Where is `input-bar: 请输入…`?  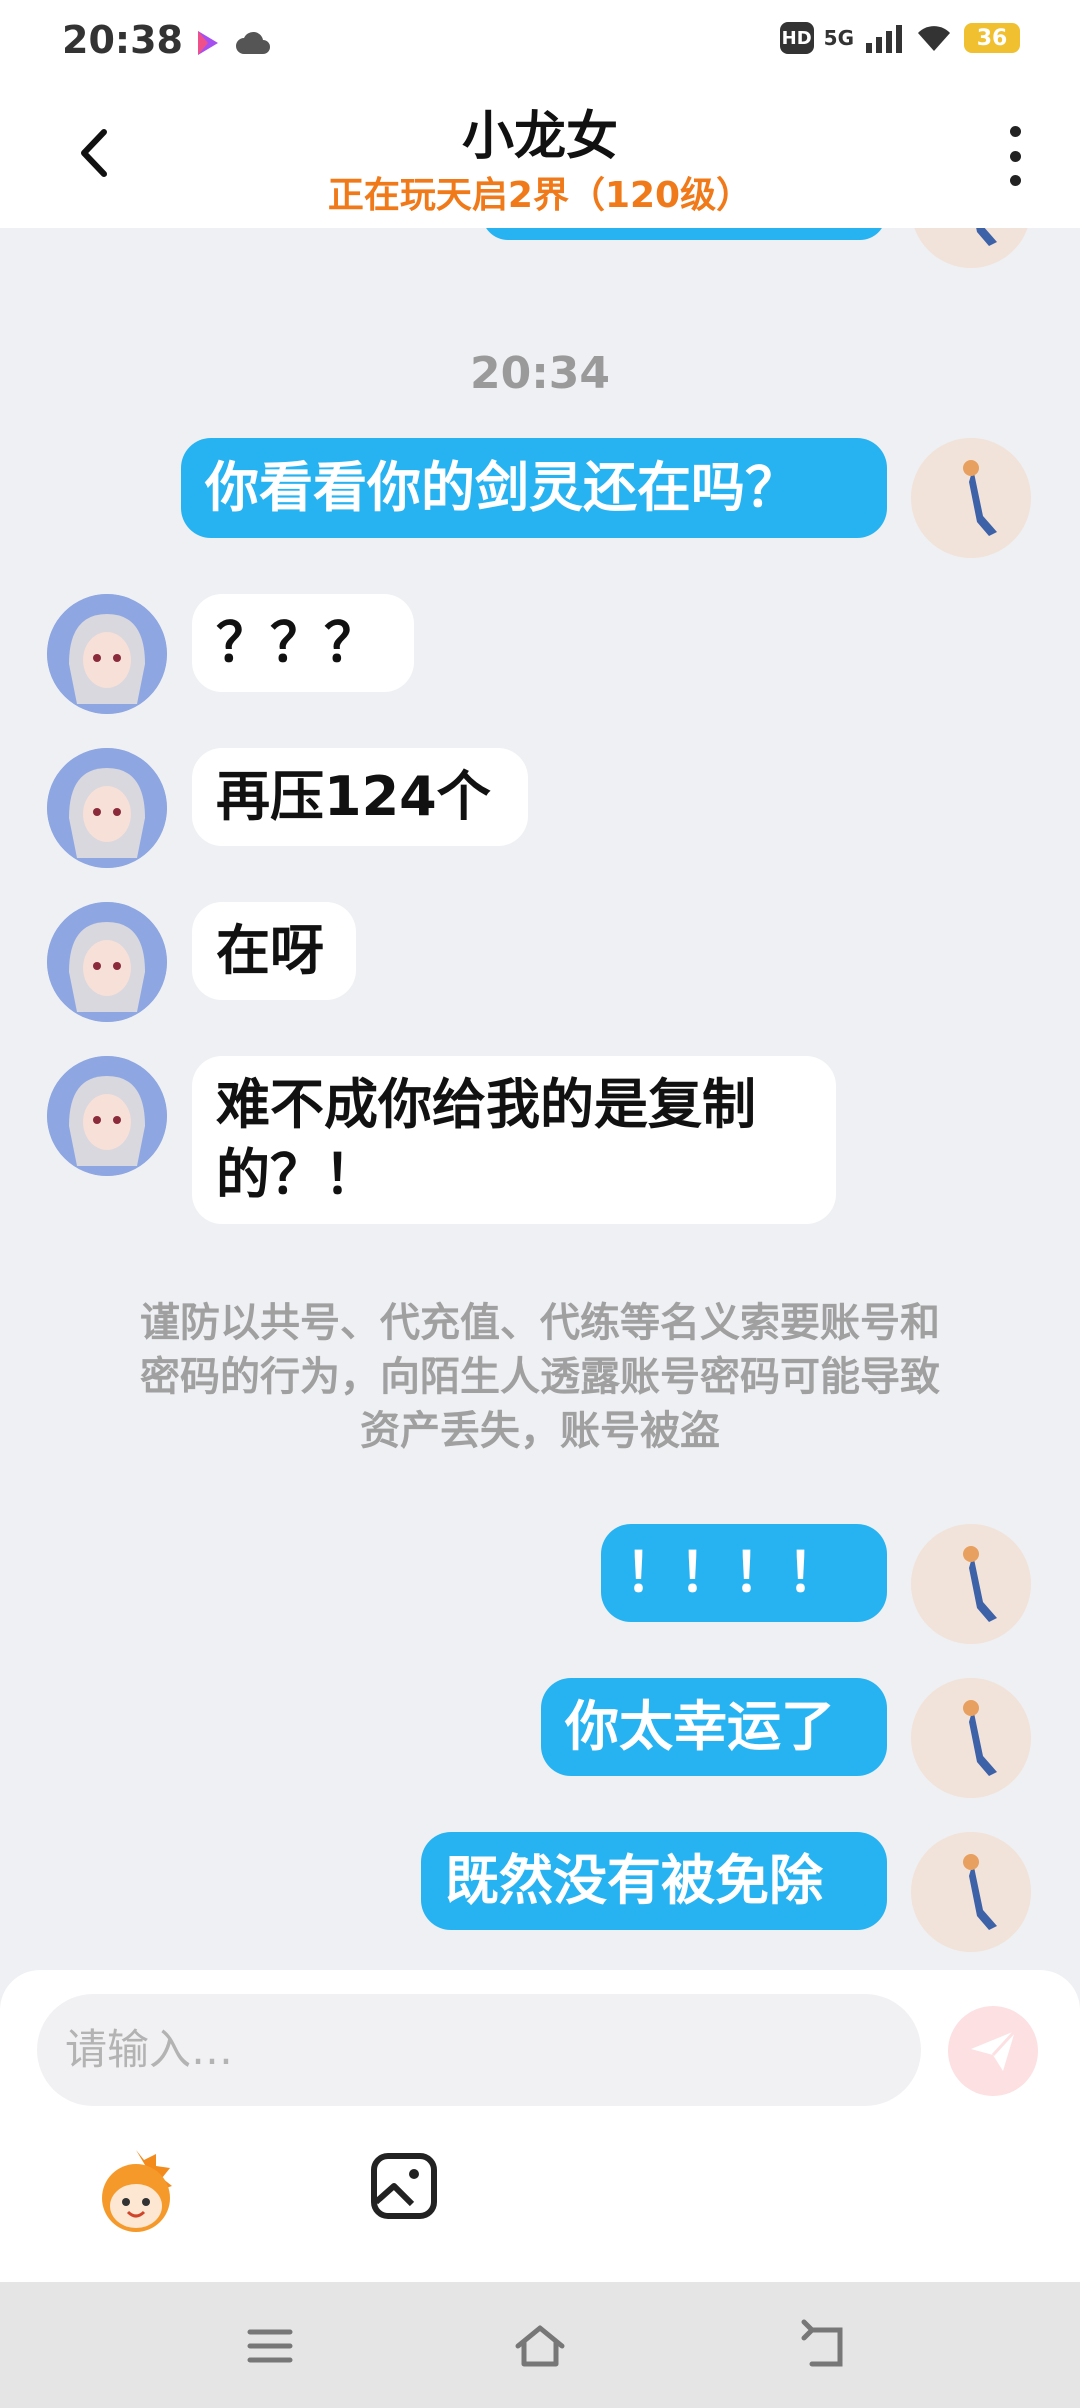
input-bar: 请输入… is located at coordinates (540, 2126).